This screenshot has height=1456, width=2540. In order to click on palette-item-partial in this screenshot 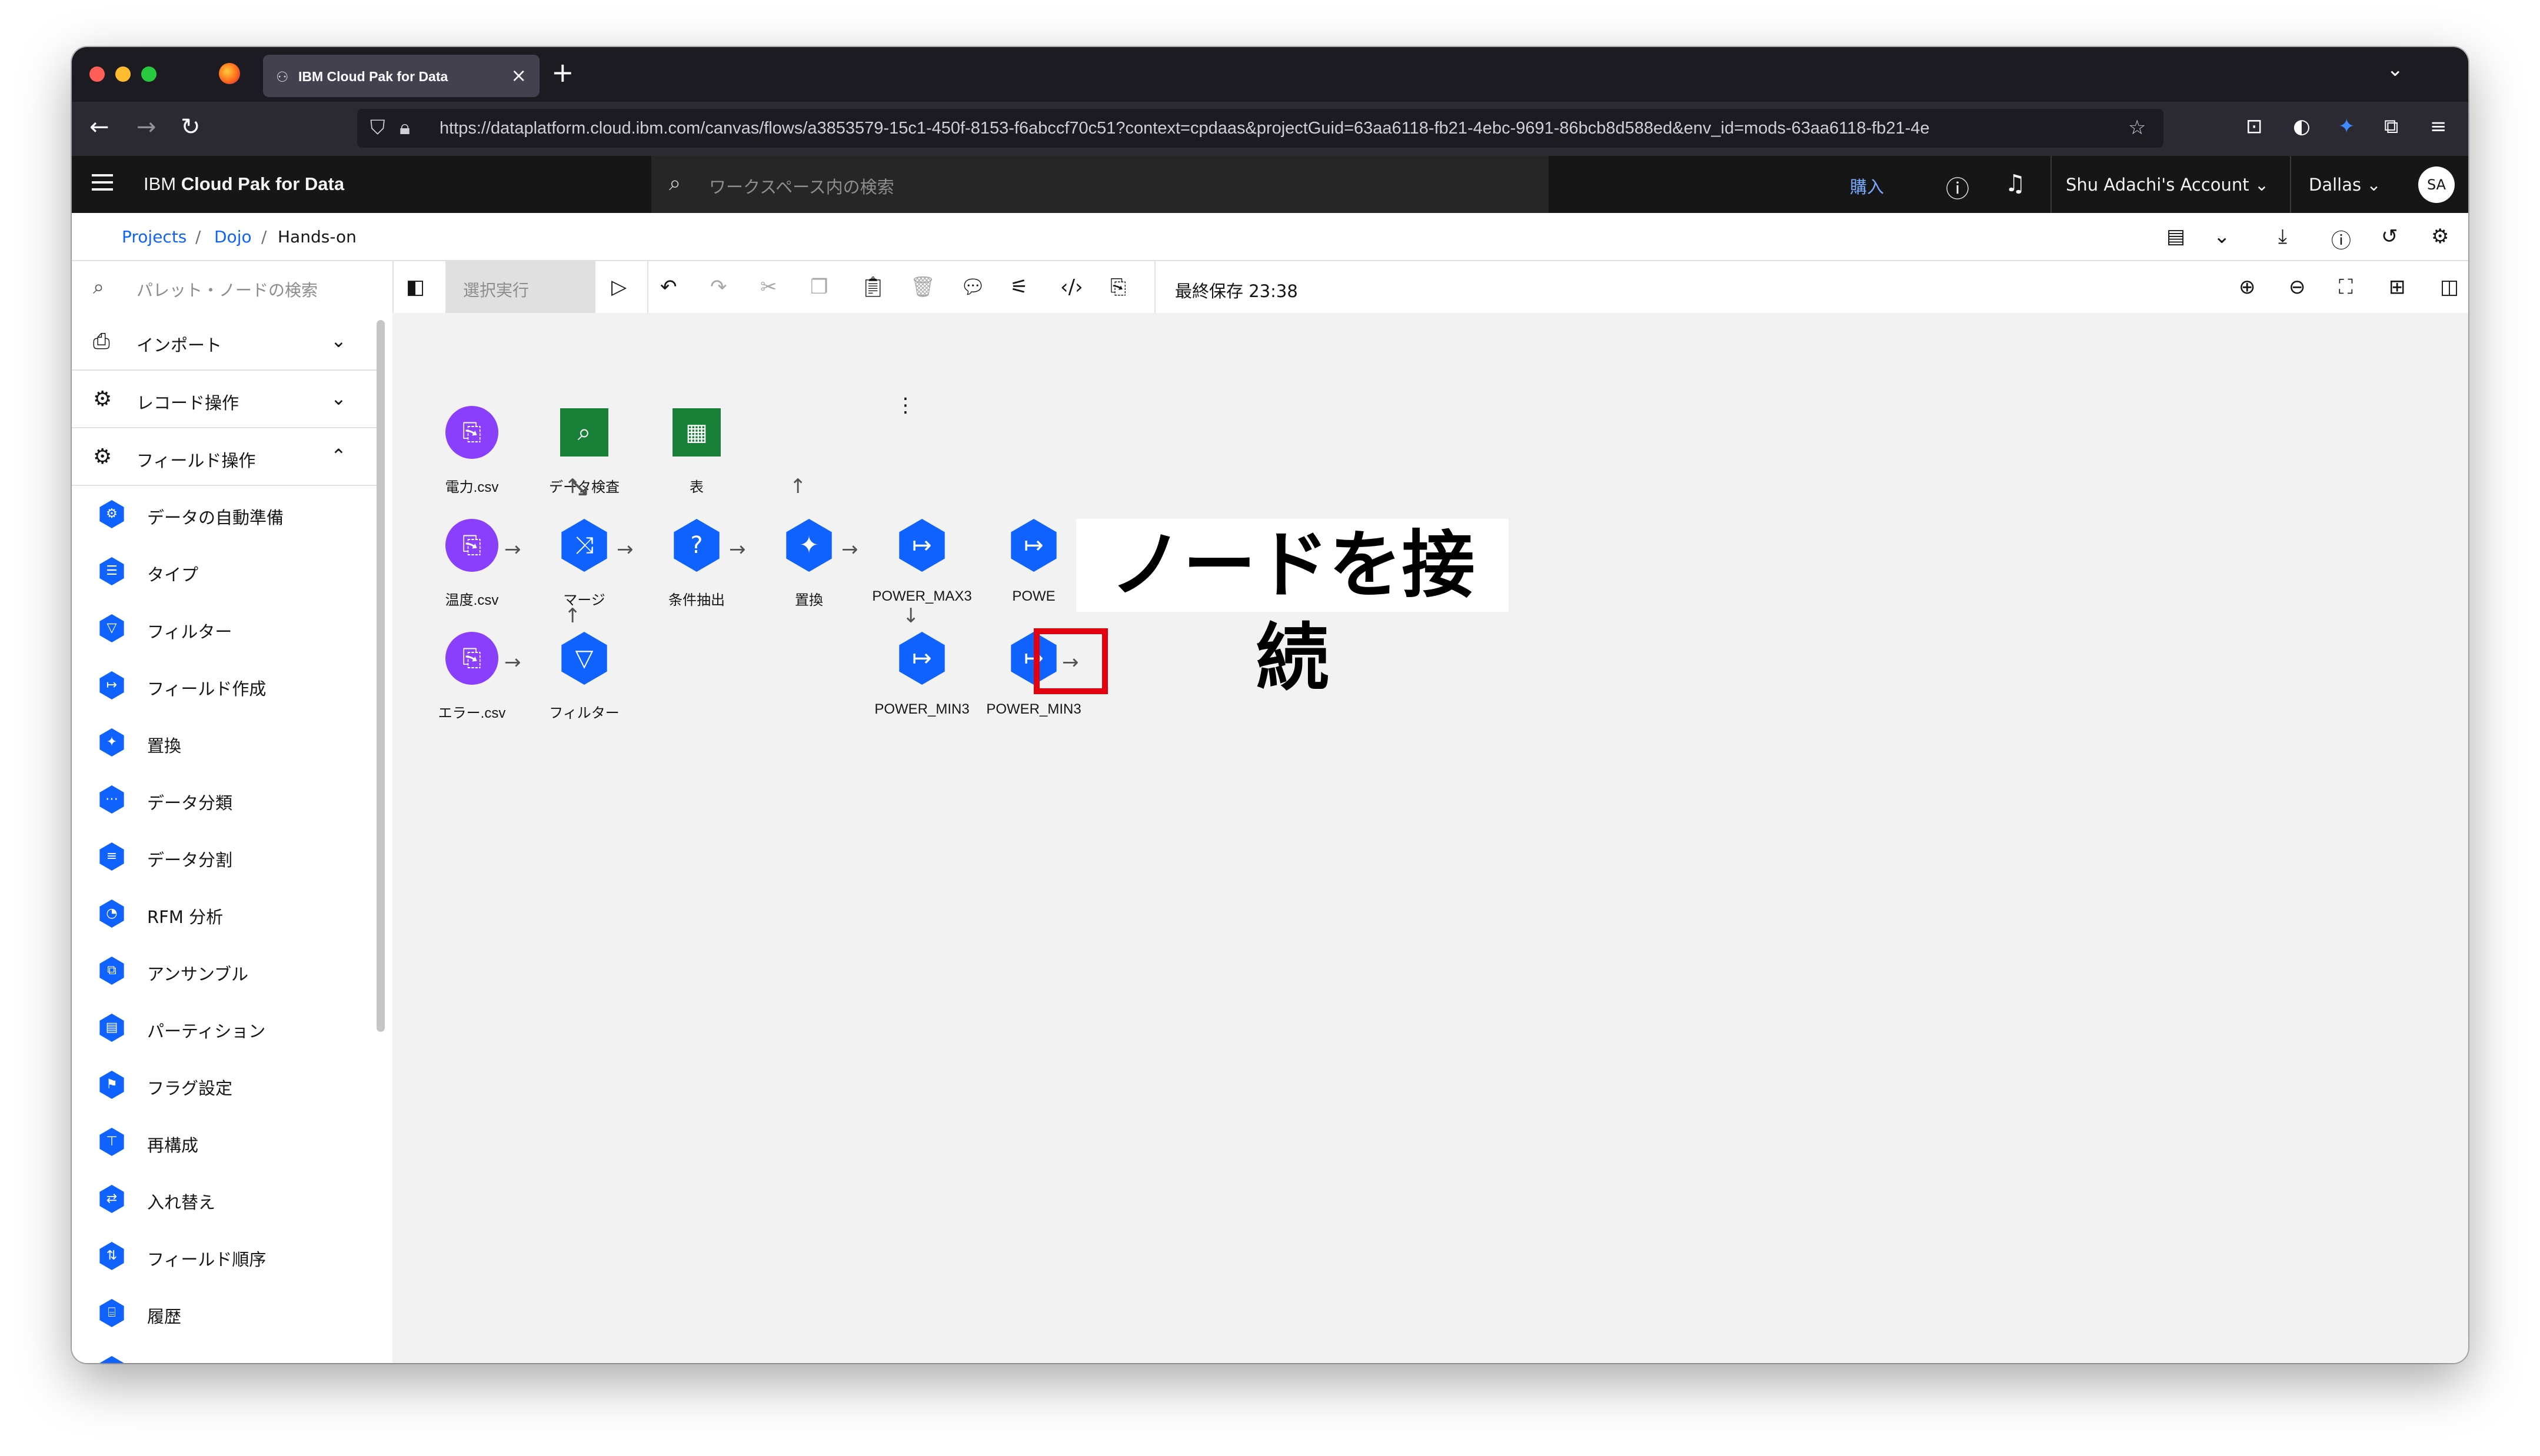, I will do `click(227, 1352)`.